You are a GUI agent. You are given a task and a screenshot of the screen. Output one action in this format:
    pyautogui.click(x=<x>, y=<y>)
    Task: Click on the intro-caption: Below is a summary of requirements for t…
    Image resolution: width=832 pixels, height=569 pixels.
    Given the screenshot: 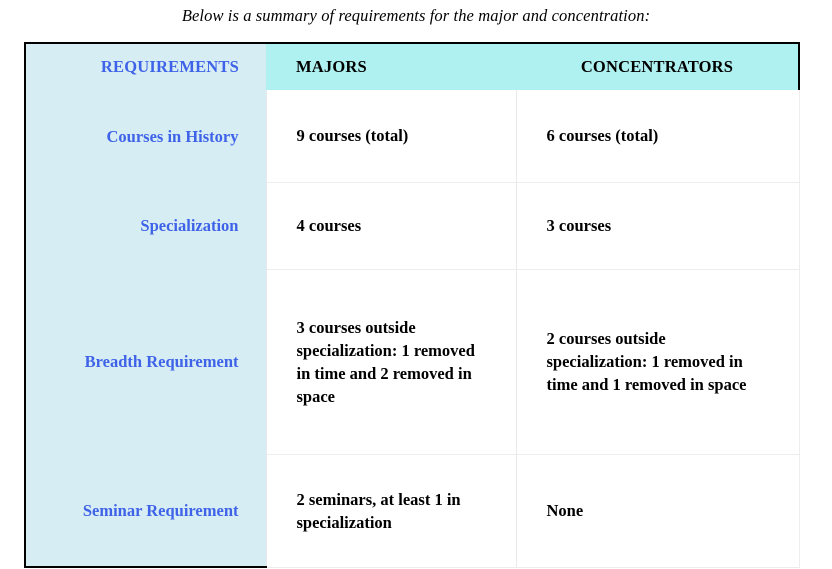 What is the action you would take?
    pyautogui.click(x=416, y=15)
    